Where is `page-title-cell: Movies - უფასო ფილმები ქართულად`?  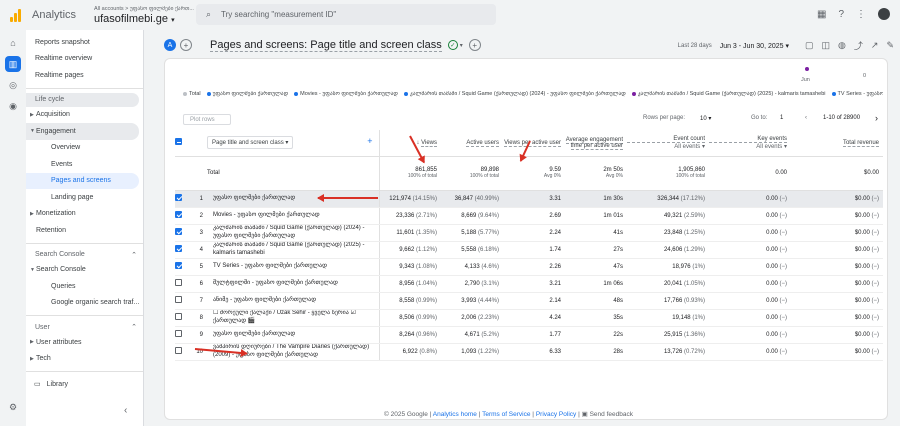 page-title-cell: Movies - უფასო ფილმები ქართულად is located at coordinates (293, 216).